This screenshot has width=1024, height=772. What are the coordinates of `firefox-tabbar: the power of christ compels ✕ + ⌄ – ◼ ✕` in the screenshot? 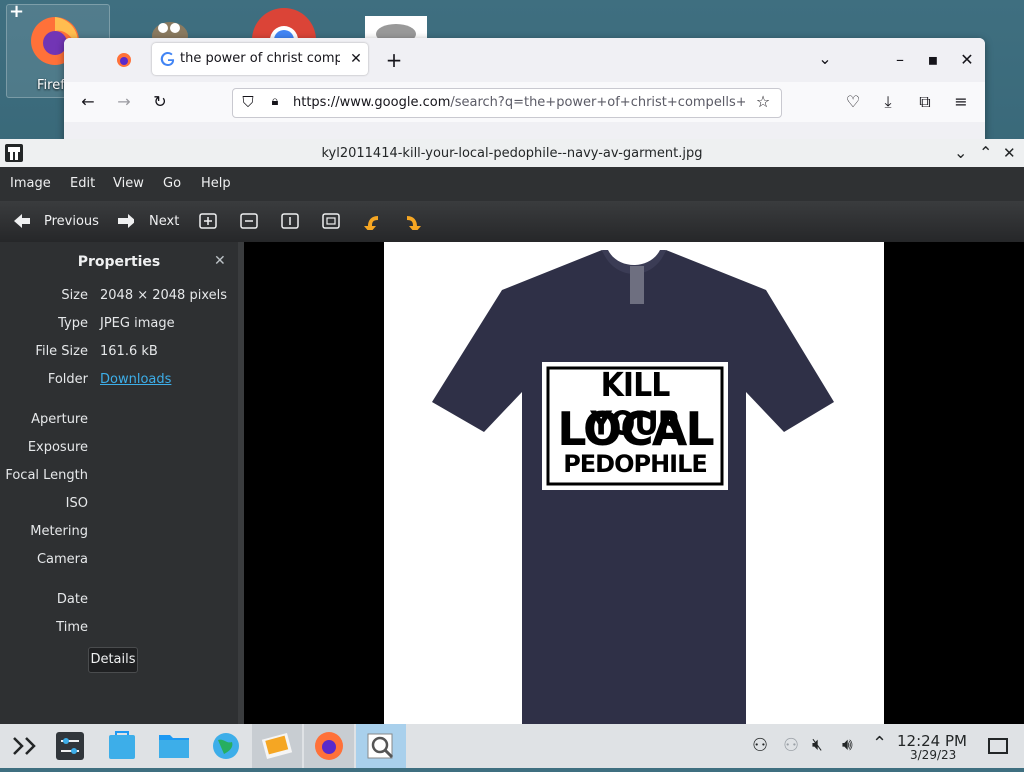 It's located at (524, 60).